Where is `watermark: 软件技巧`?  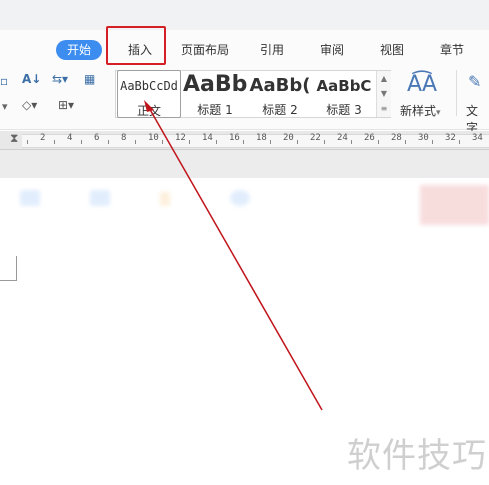 watermark: 软件技巧 is located at coordinates (417, 456).